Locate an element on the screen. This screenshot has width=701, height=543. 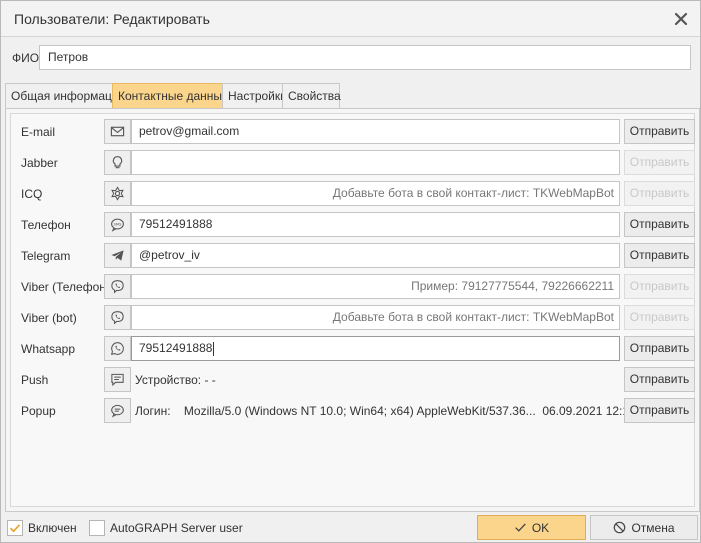
popup-label: Popup is located at coordinates (38, 411).